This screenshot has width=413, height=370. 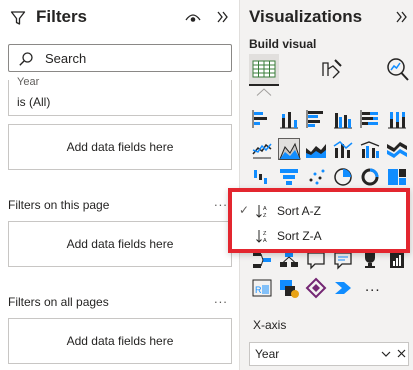 What do you see at coordinates (262, 149) in the screenshot?
I see `line-chart-icon` at bounding box center [262, 149].